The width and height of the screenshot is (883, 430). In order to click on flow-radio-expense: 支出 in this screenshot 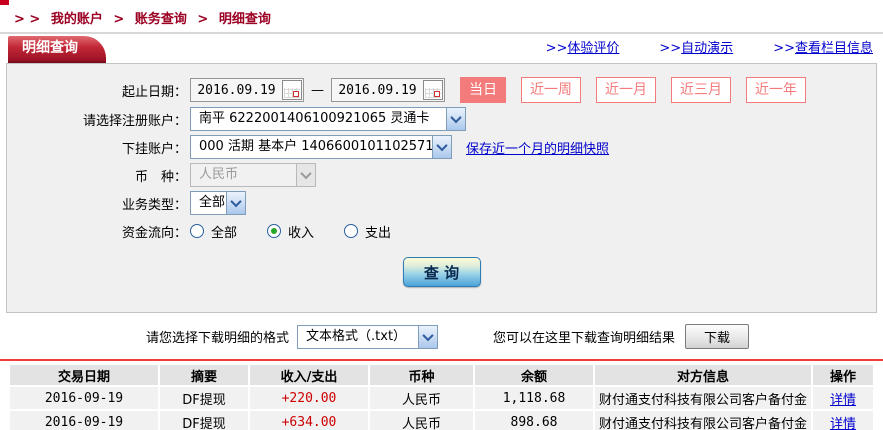, I will do `click(367, 231)`.